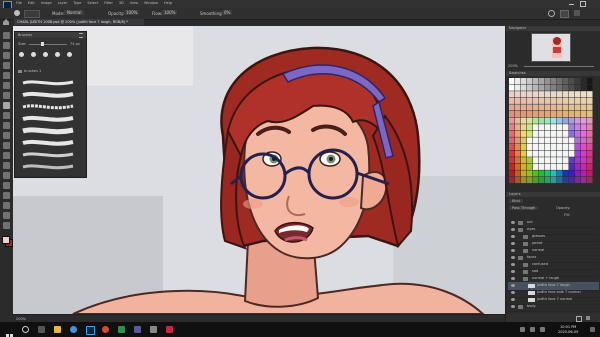 This screenshot has height=337, width=600. What do you see at coordinates (73, 329) in the screenshot?
I see `browser-icon` at bounding box center [73, 329].